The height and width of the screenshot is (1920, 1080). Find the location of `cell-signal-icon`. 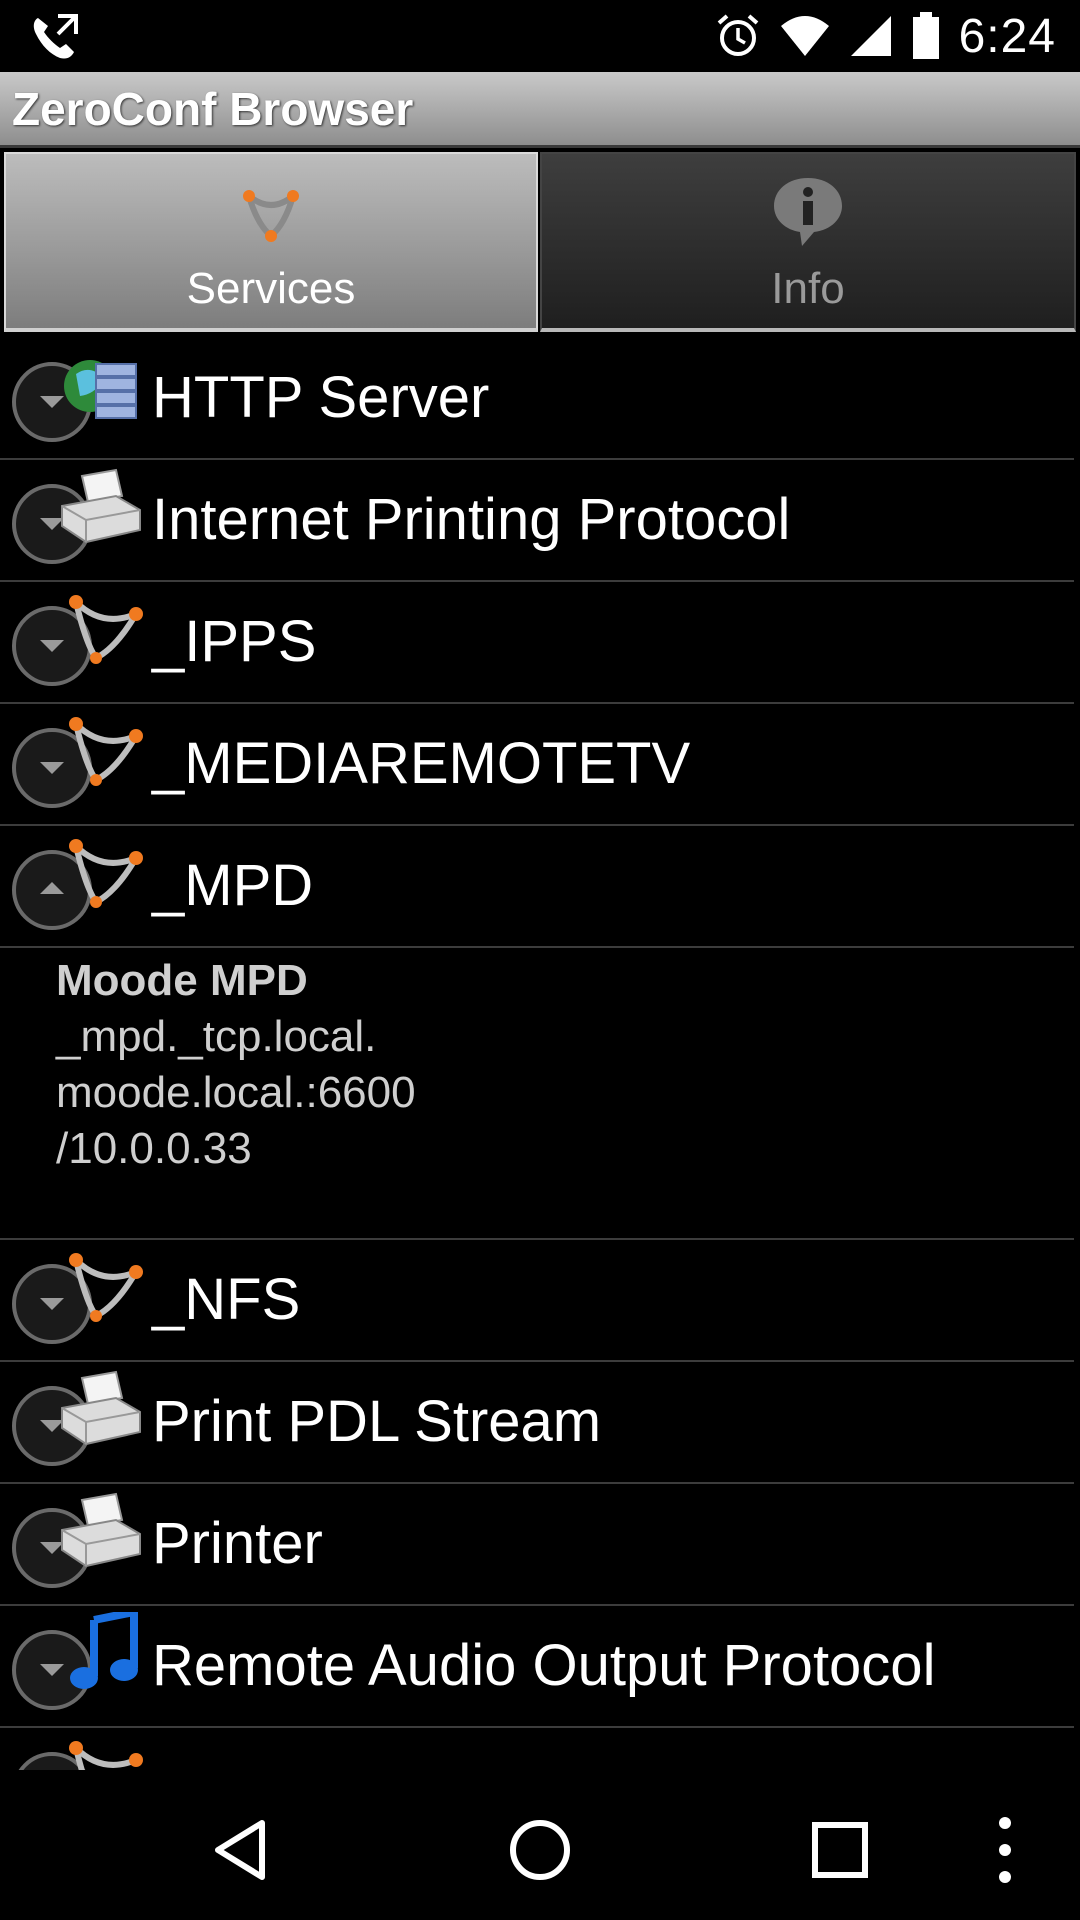

cell-signal-icon is located at coordinates (870, 36).